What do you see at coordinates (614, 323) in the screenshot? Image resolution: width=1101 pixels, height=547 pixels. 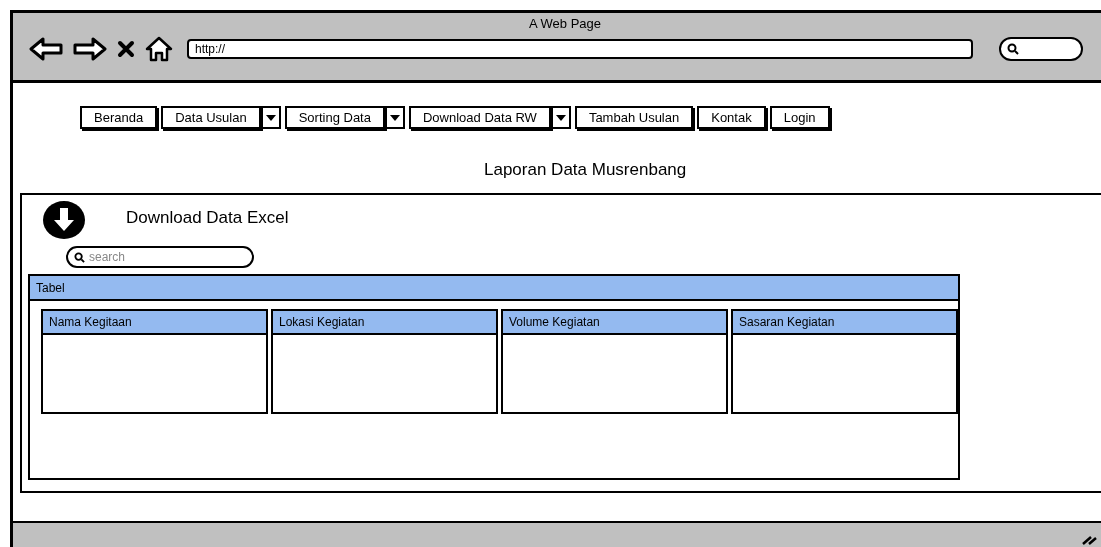 I see `column-header: Volume Kegiatan` at bounding box center [614, 323].